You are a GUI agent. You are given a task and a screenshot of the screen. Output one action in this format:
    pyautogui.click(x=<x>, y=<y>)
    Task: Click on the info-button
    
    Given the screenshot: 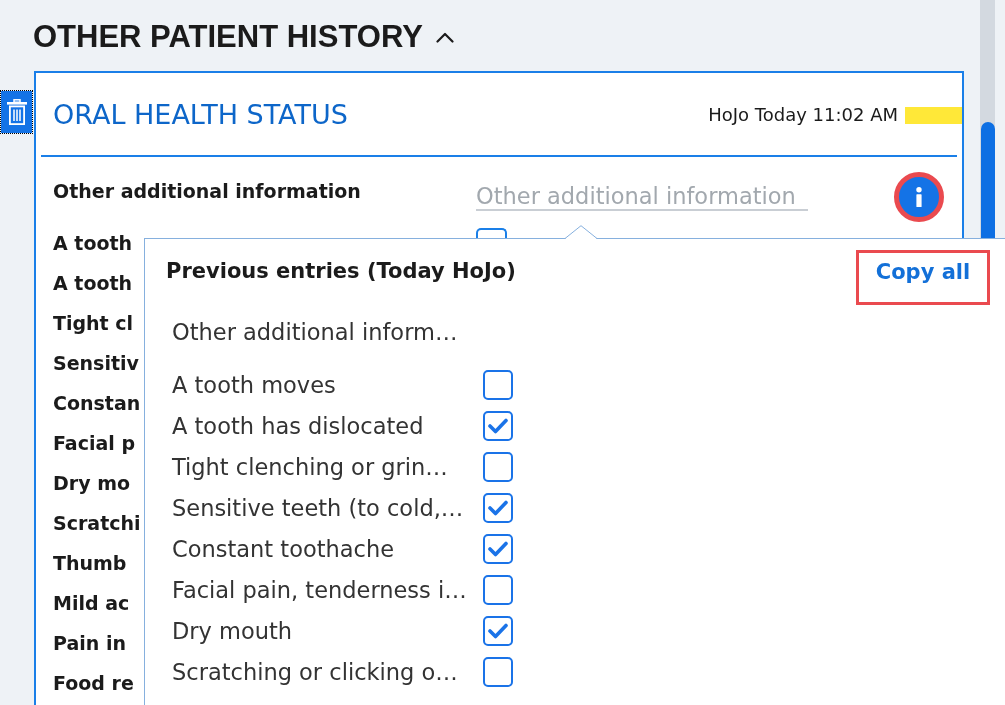 What is the action you would take?
    pyautogui.click(x=919, y=197)
    